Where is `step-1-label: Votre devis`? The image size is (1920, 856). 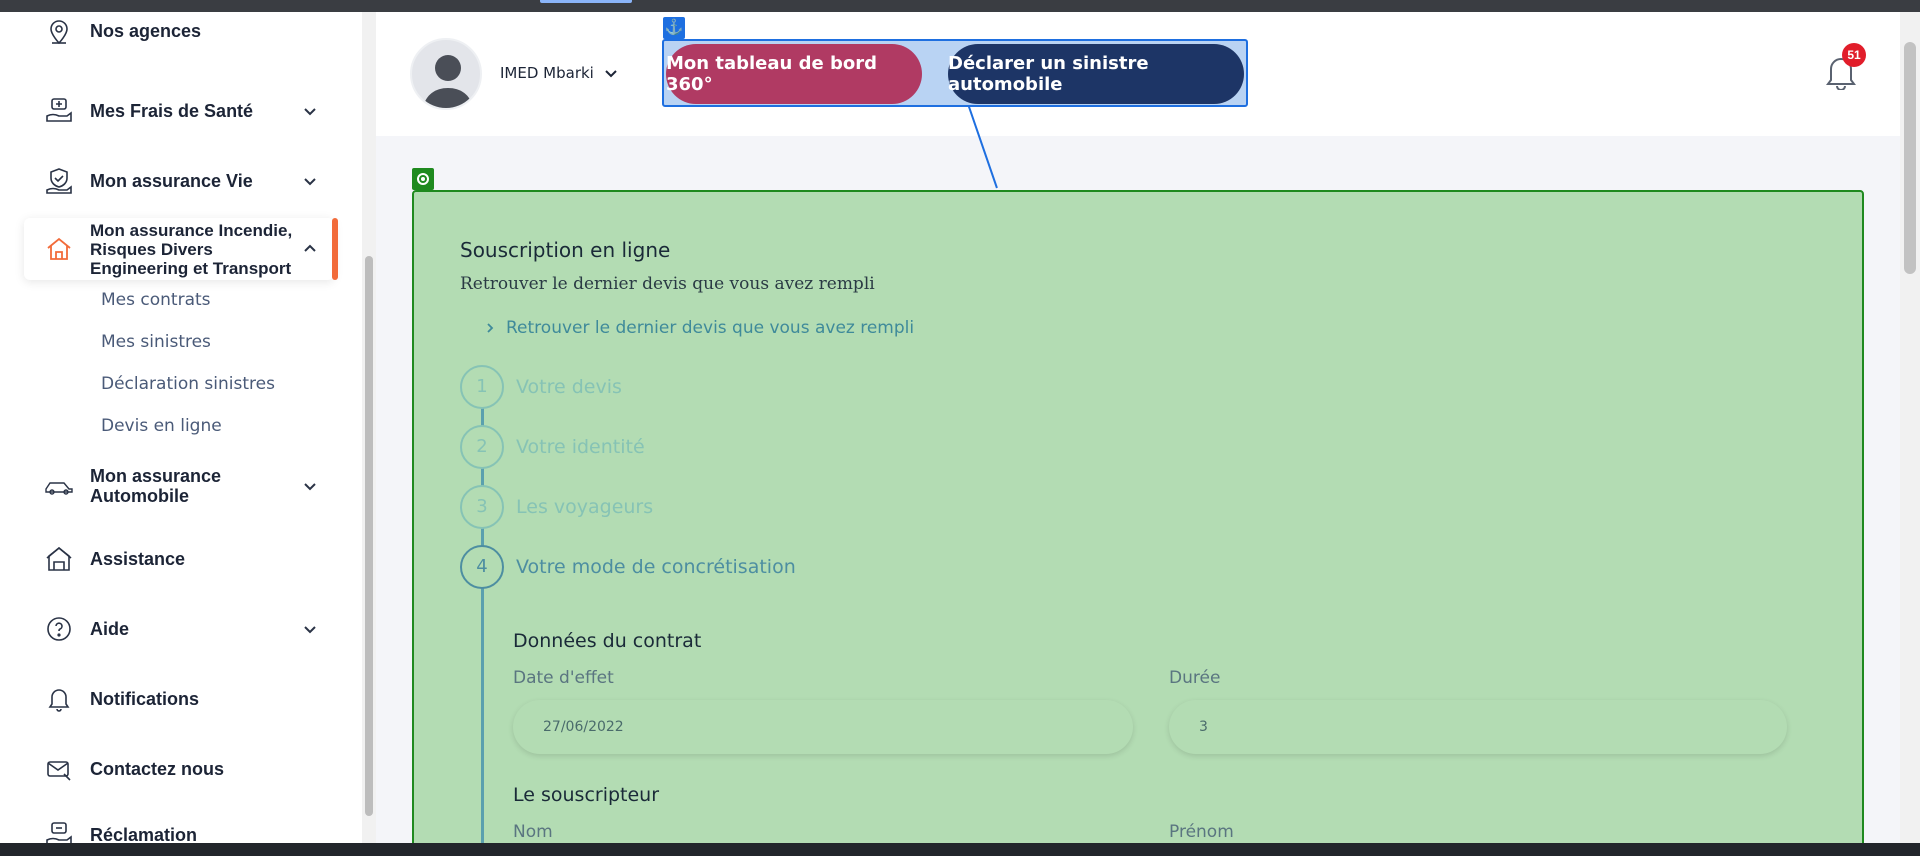 step-1-label: Votre devis is located at coordinates (569, 387).